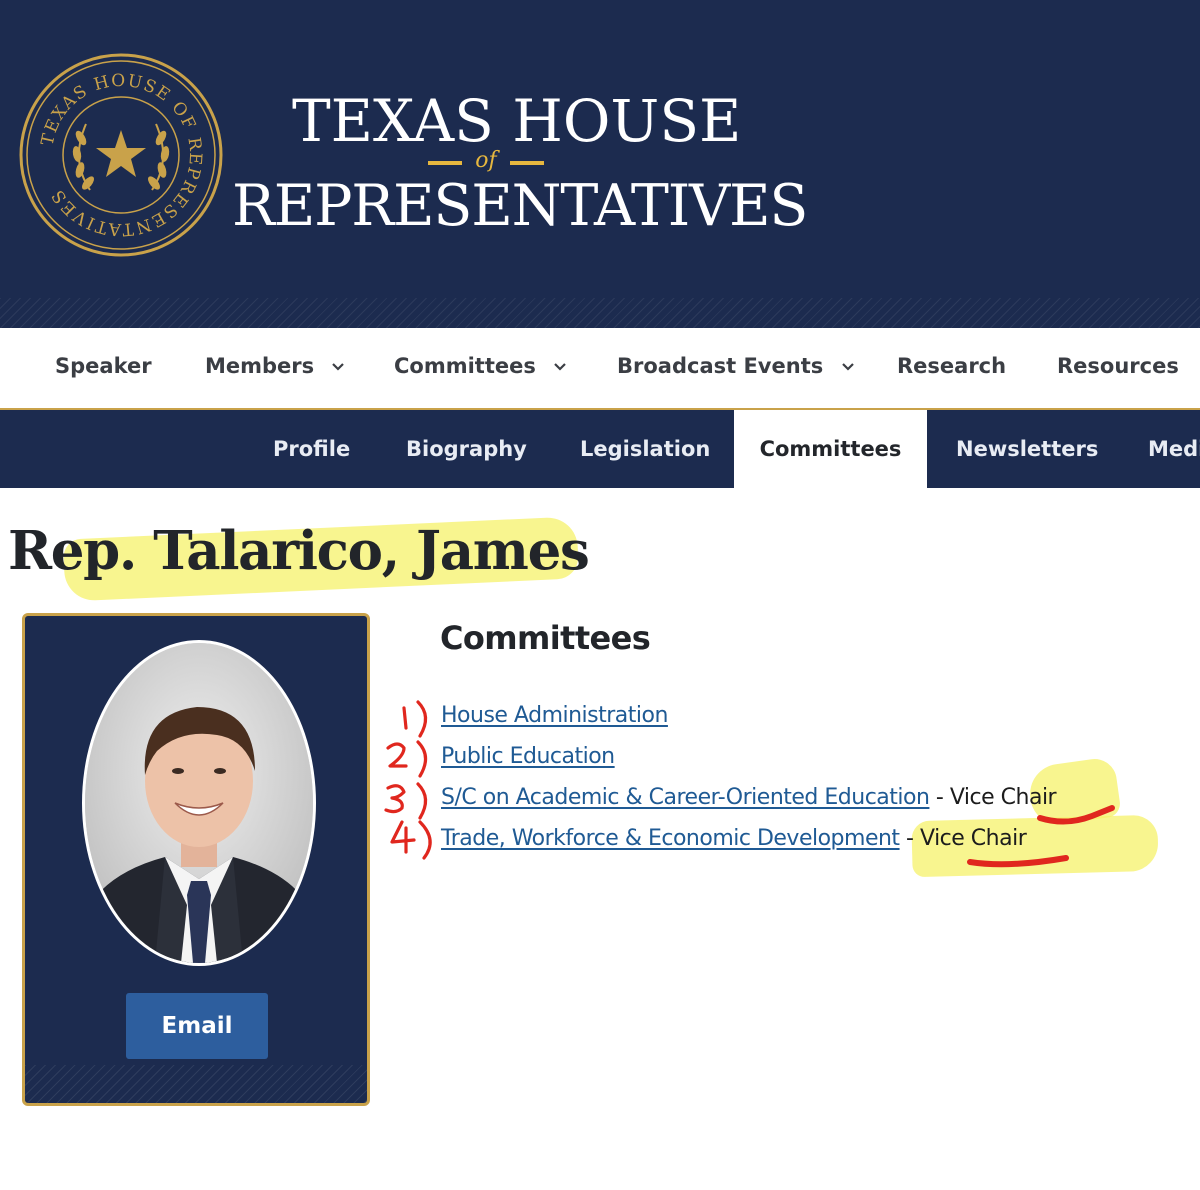 Image resolution: width=1200 pixels, height=1190 pixels. I want to click on nav-speaker-label: Speaker, so click(103, 366).